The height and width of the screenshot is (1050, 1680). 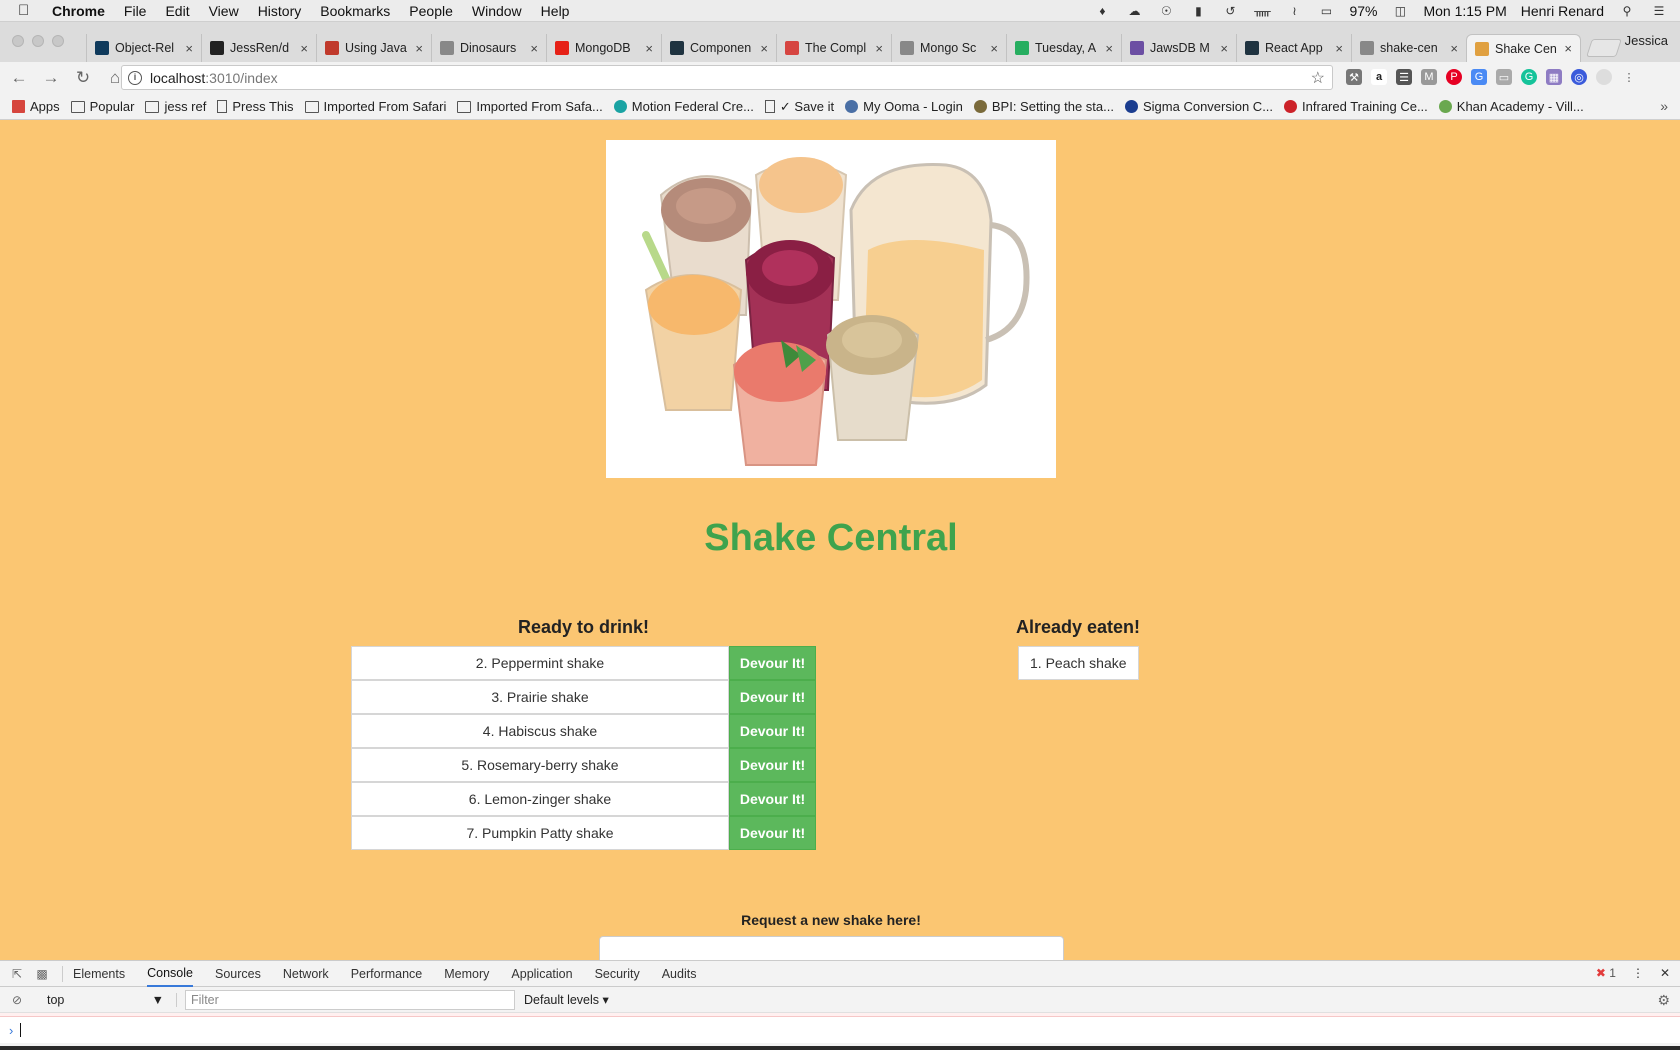 What do you see at coordinates (1627, 11) in the screenshot?
I see `spotlight-search-icon: ⚲` at bounding box center [1627, 11].